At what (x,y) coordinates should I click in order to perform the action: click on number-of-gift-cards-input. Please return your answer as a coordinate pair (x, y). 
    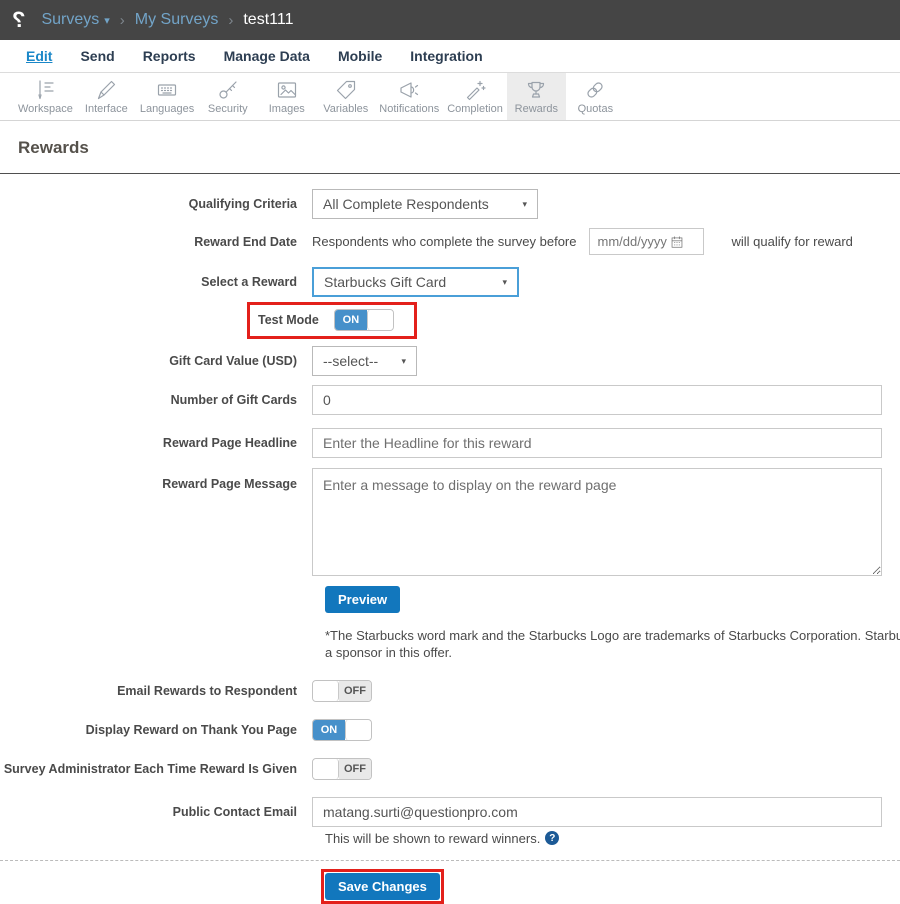
    Looking at the image, I should click on (597, 400).